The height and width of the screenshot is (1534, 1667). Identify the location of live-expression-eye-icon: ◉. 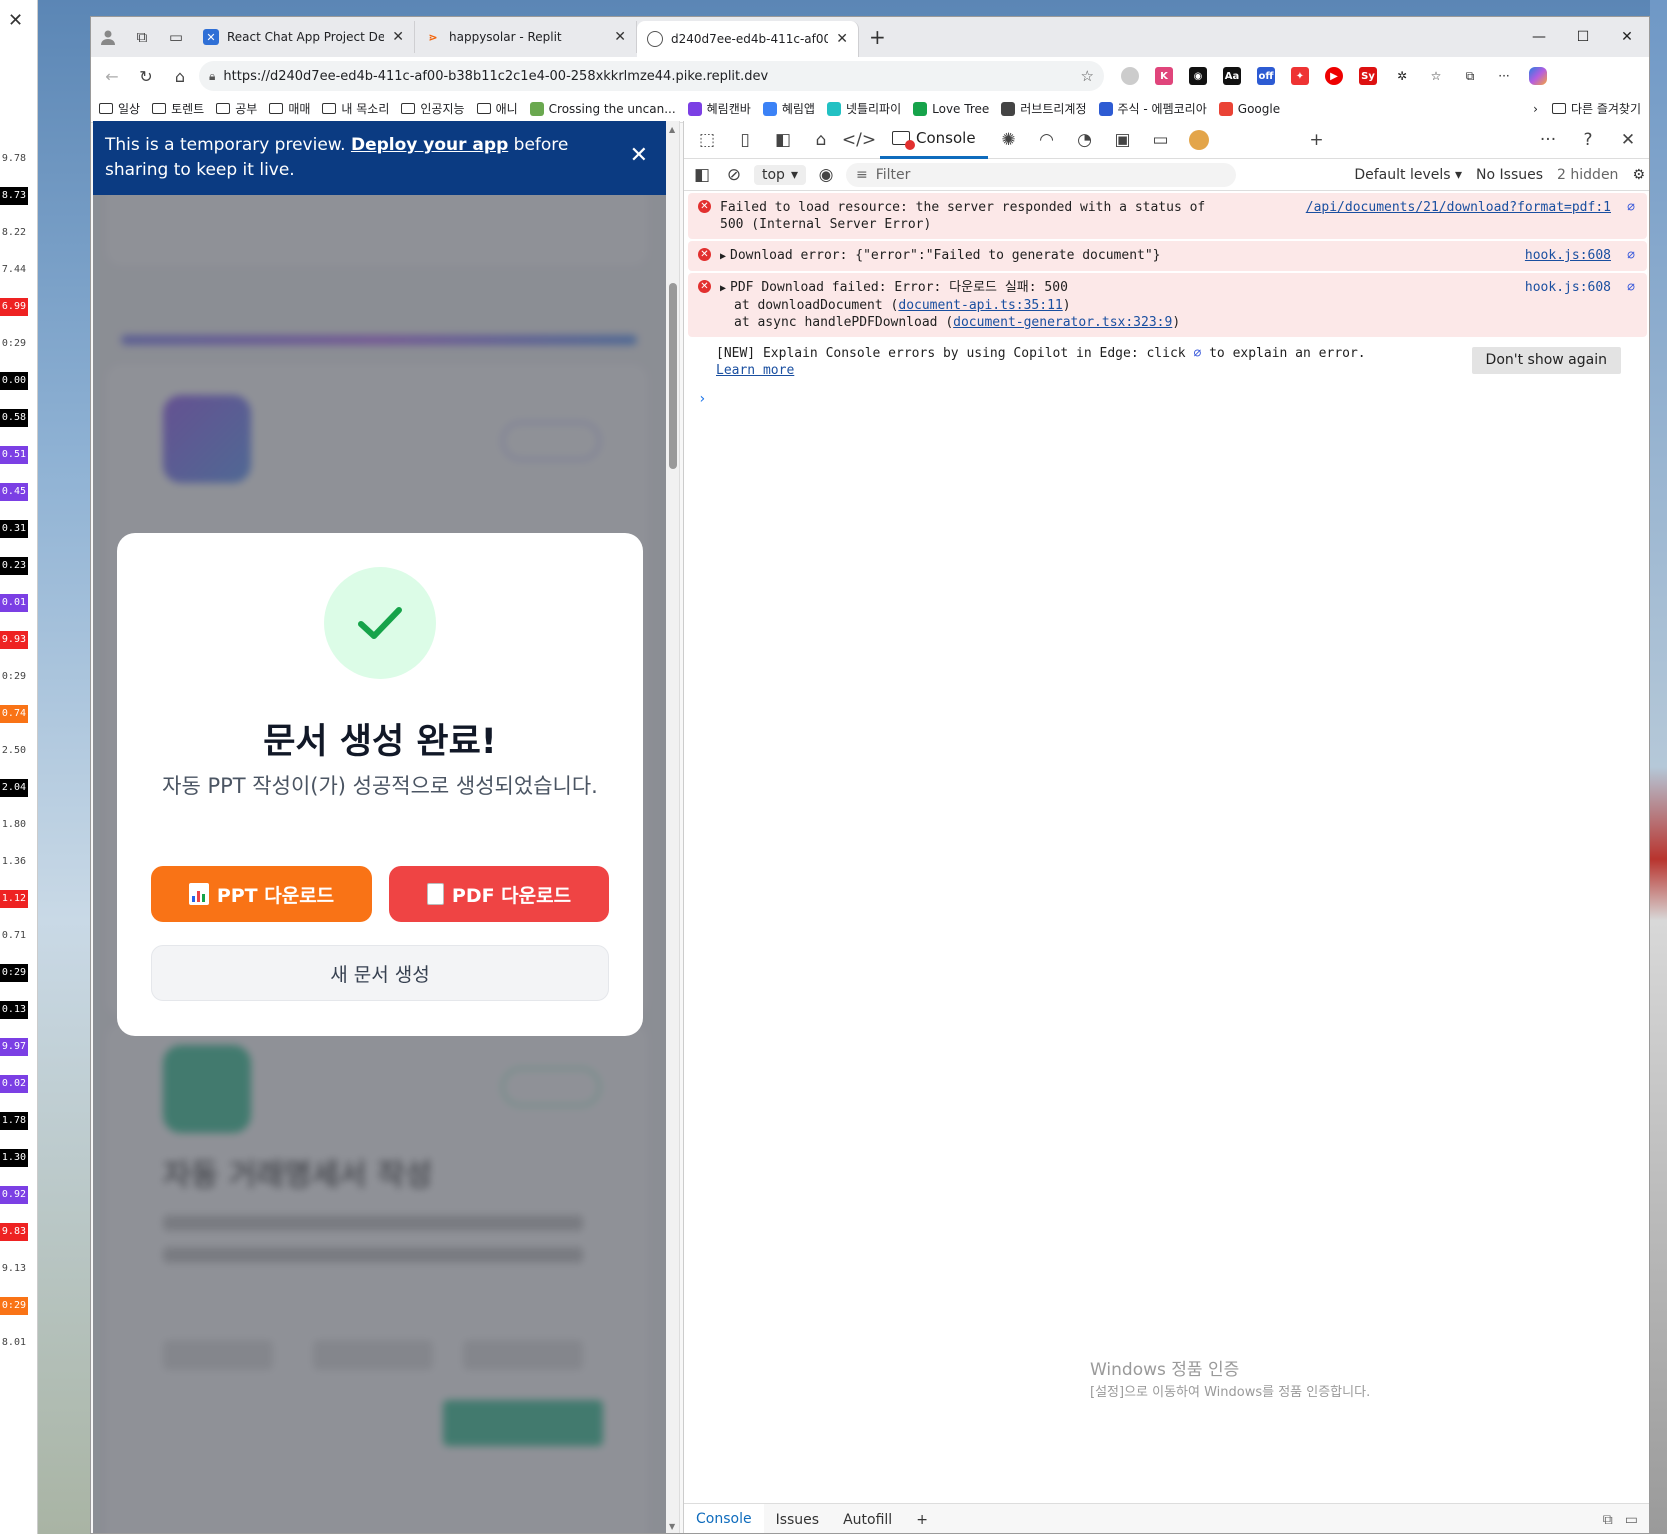
(826, 175).